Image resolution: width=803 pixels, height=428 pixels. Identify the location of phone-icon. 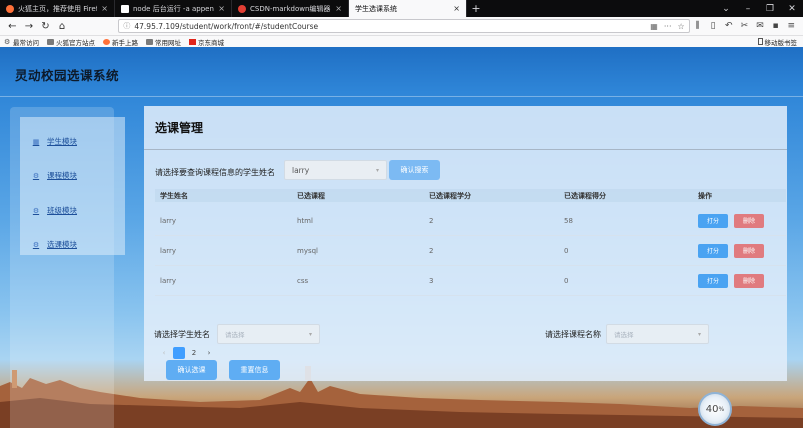
(760, 41).